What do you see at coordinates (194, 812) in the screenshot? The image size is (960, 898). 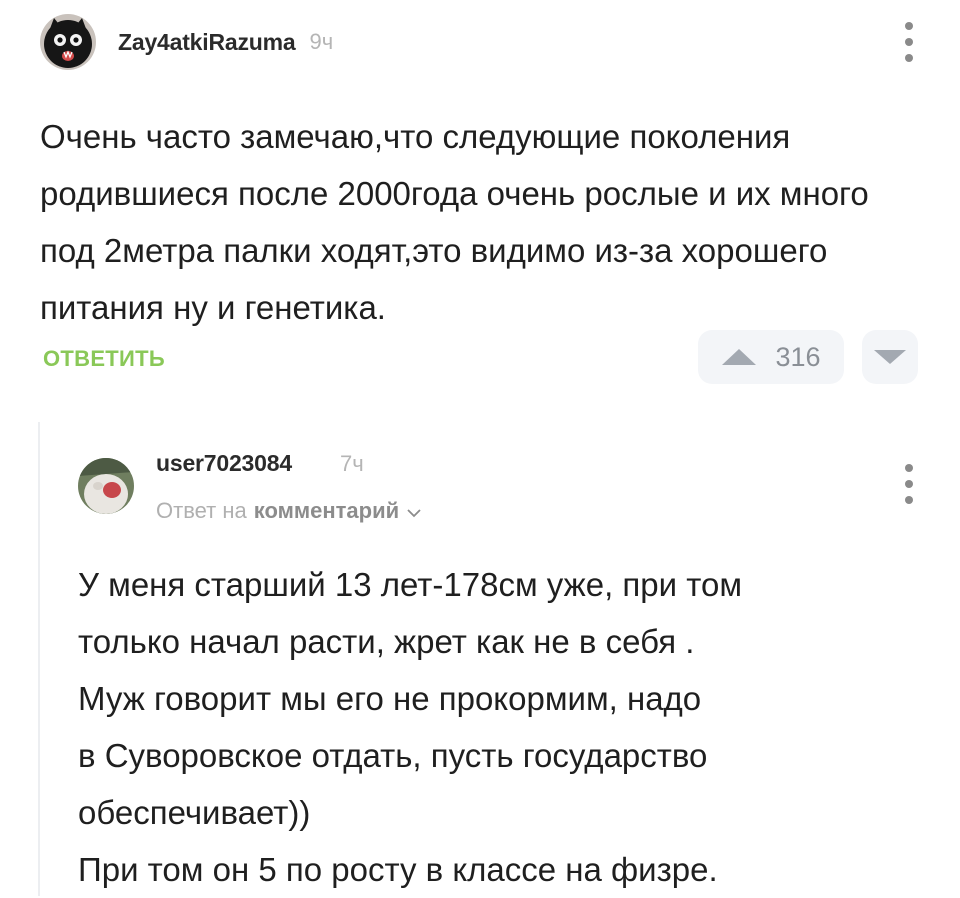 I see `reply-line: обеспечивает))` at bounding box center [194, 812].